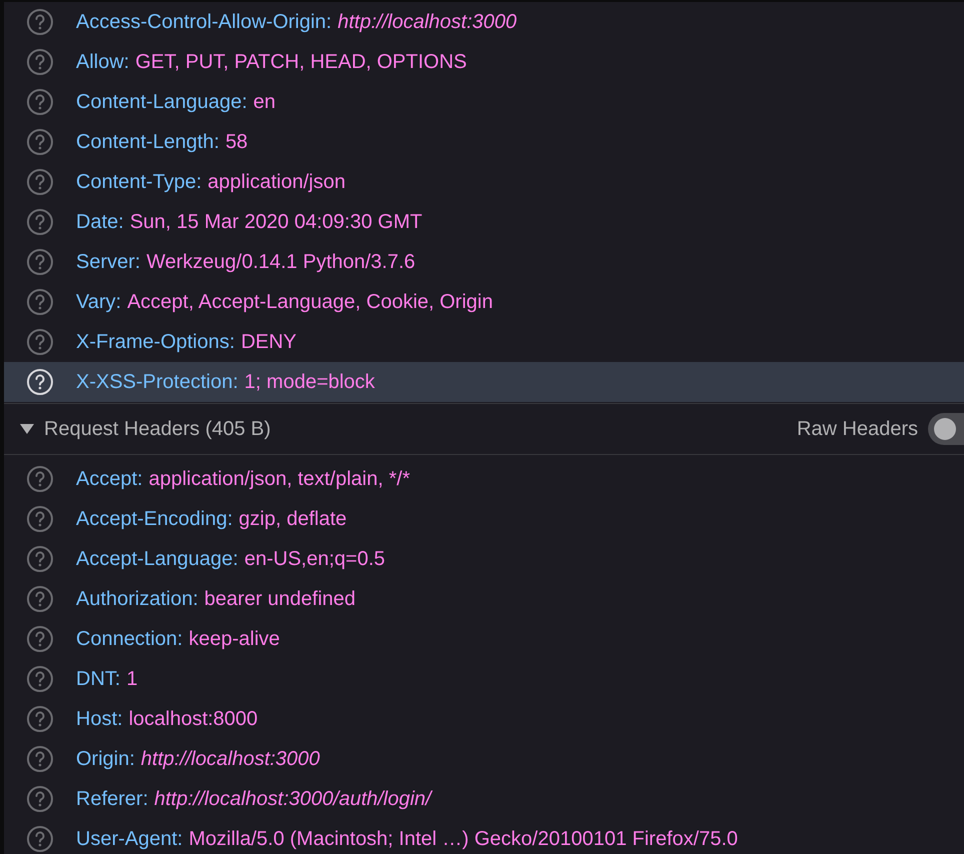 The height and width of the screenshot is (854, 964). I want to click on header-value: 1, so click(132, 679).